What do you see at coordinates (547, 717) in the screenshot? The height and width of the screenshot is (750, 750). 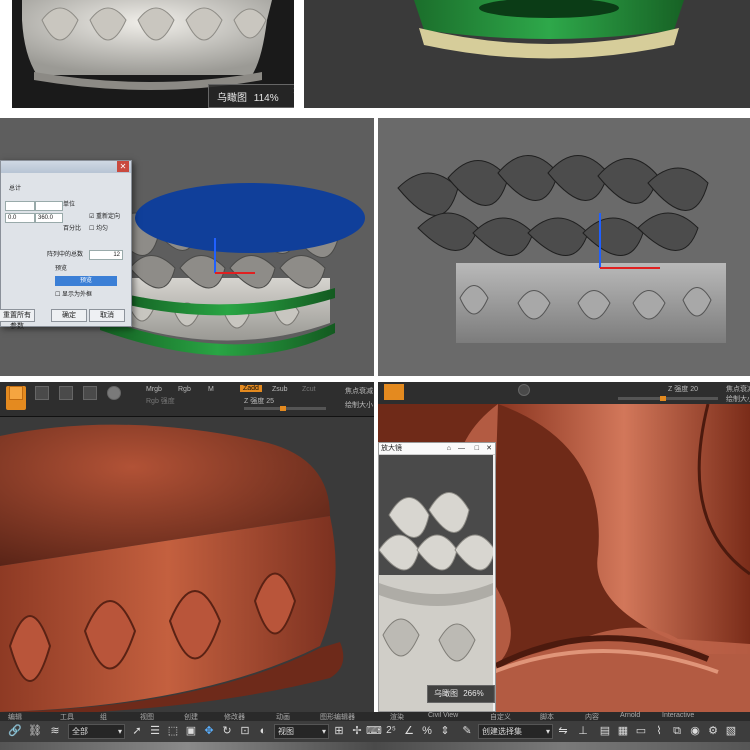 I see `menu-scripting: 脚本` at bounding box center [547, 717].